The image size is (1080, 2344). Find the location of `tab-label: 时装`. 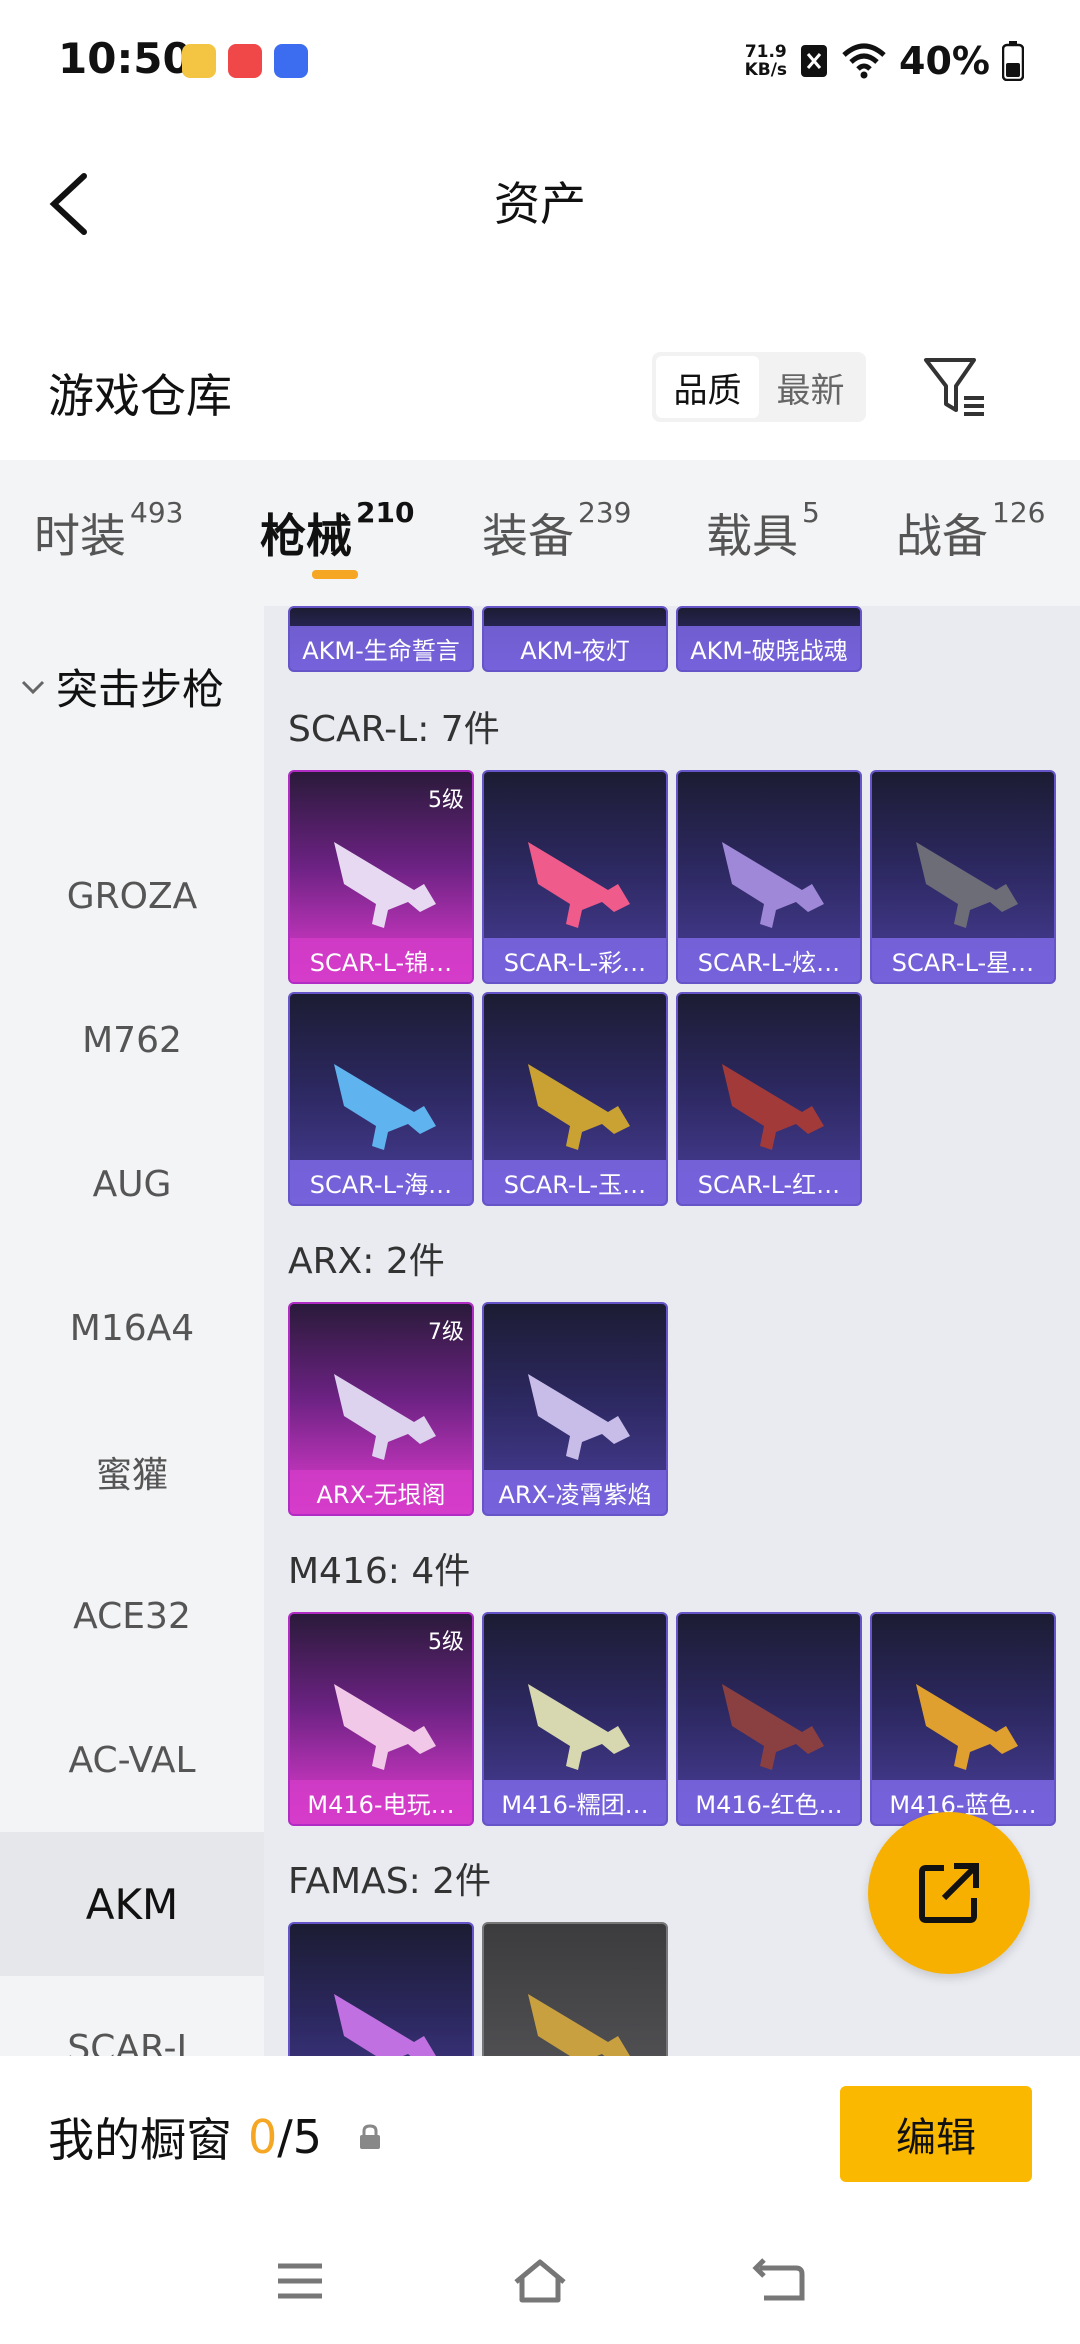

tab-label: 时装 is located at coordinates (80, 536).